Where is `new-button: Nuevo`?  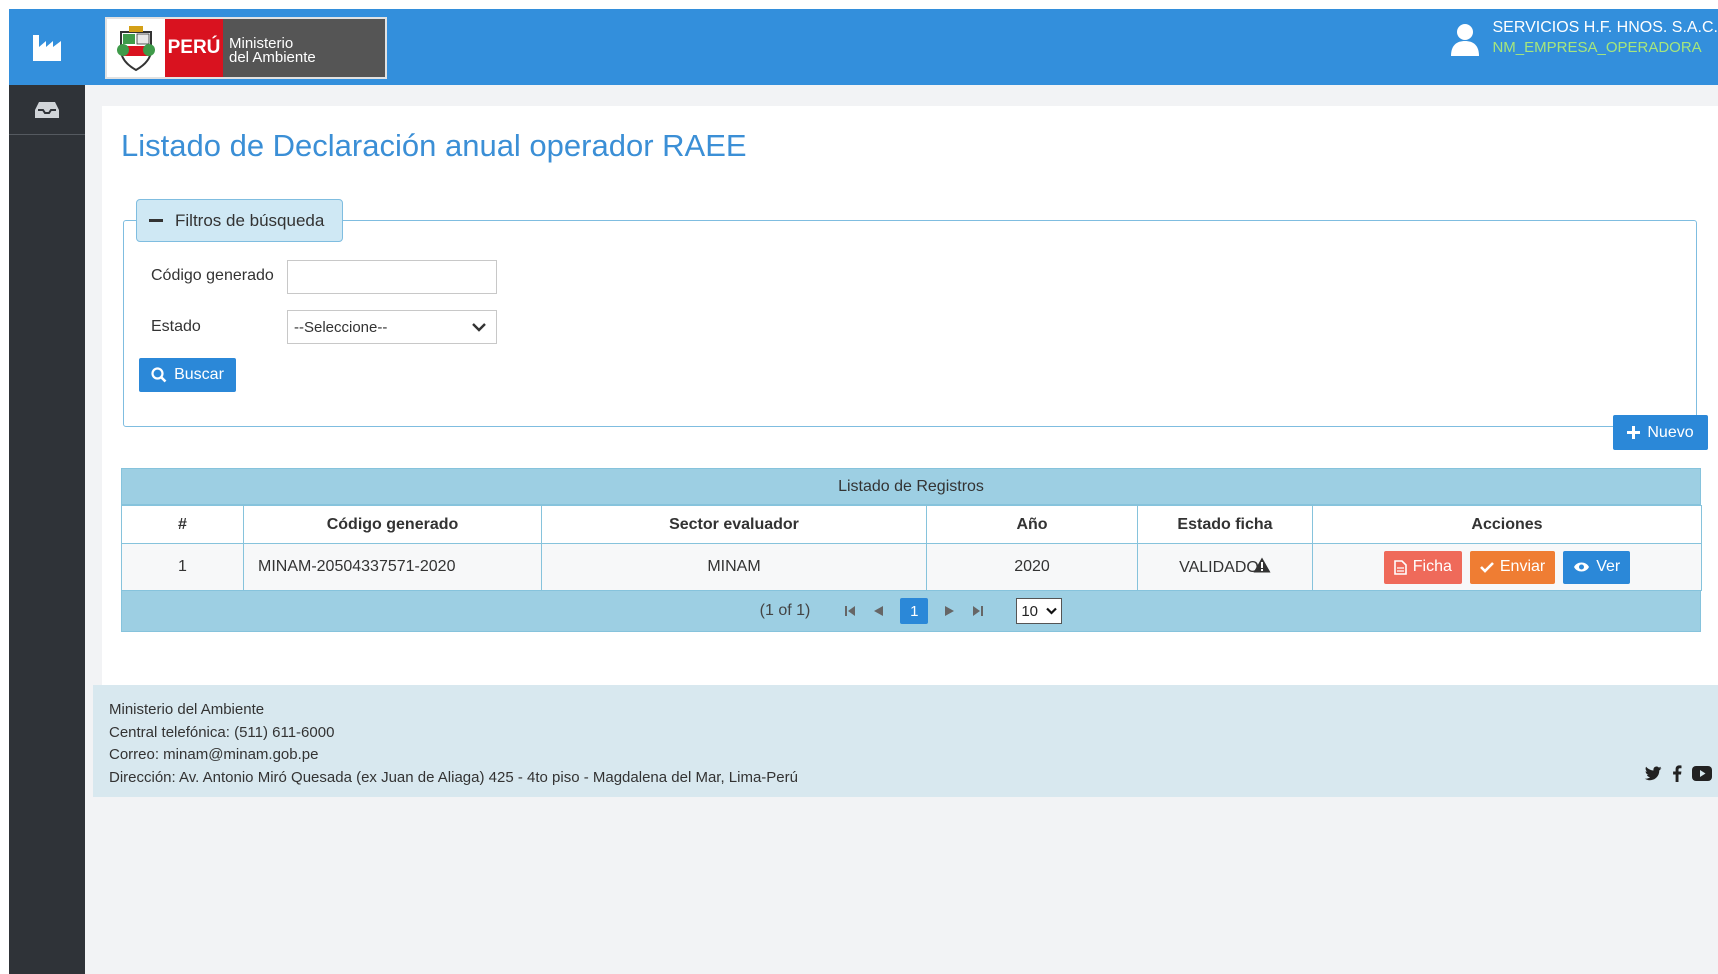
new-button: Nuevo is located at coordinates (1660, 432).